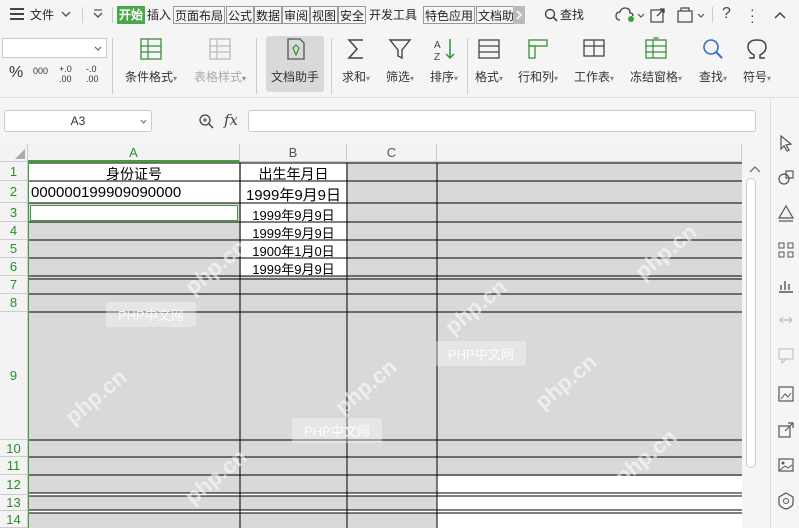  Describe the element at coordinates (752, 15) in the screenshot. I see `more-options-icon: · · ·` at that location.